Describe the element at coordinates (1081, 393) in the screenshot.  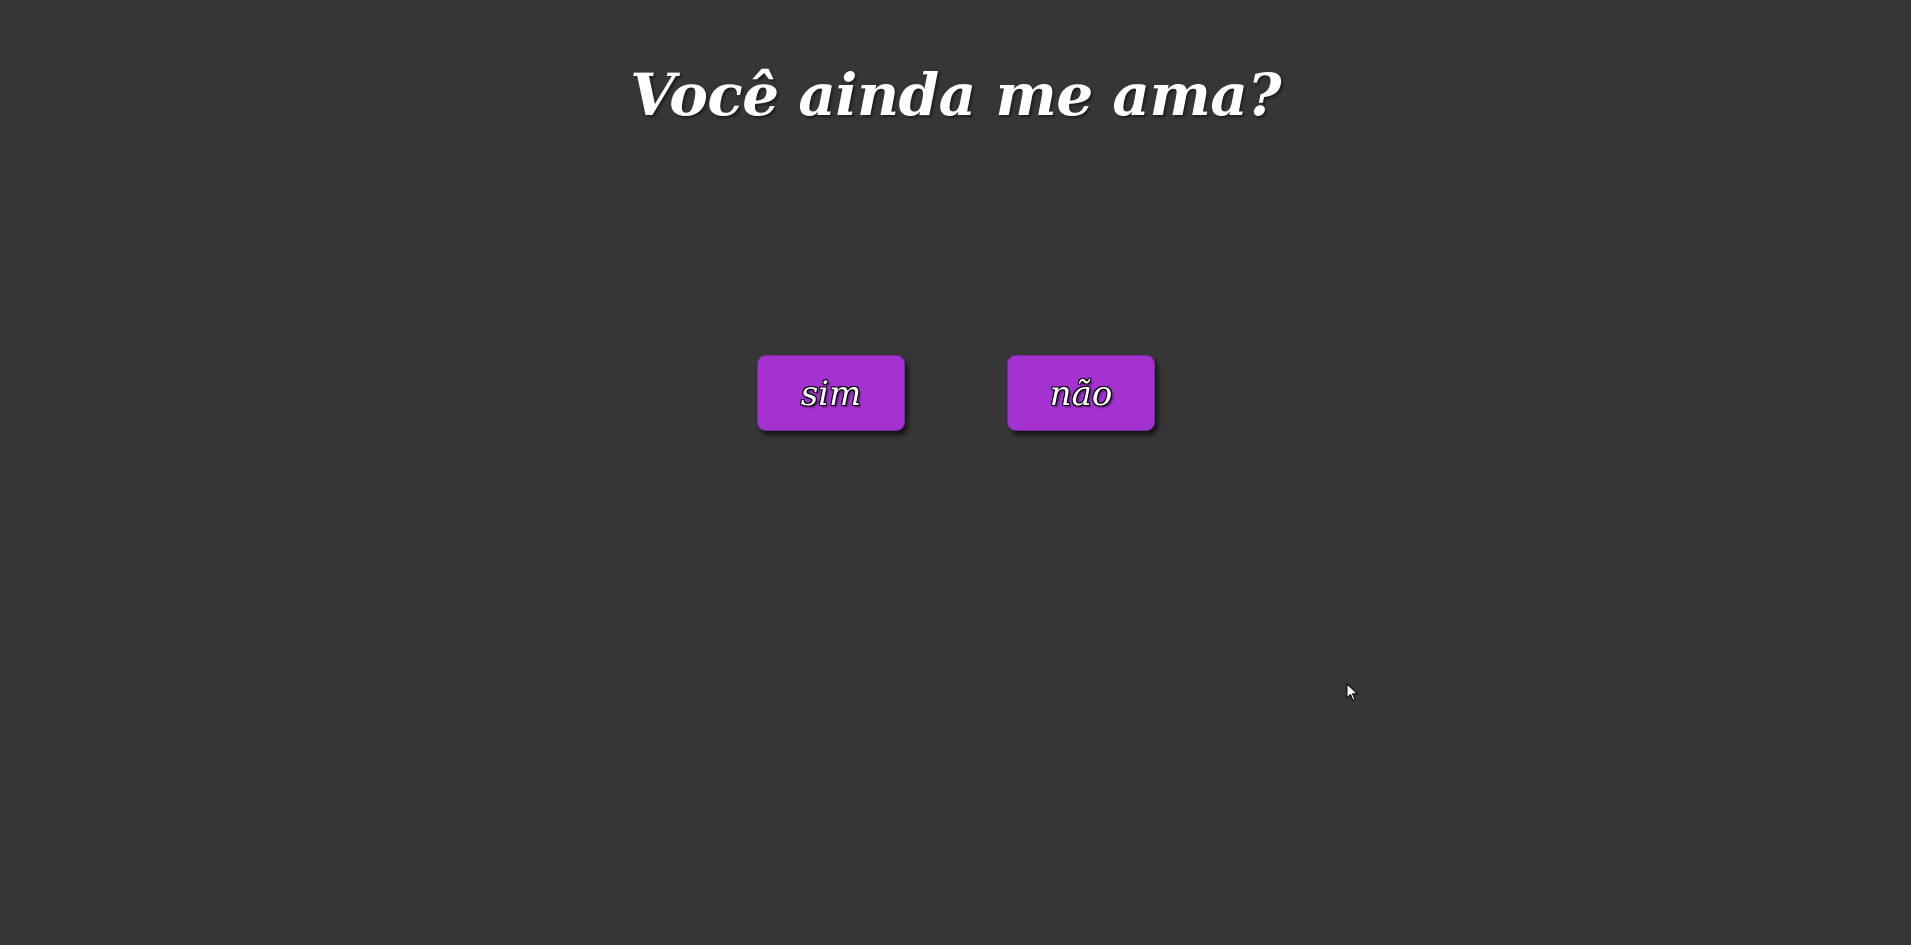
I see `no-button: não` at that location.